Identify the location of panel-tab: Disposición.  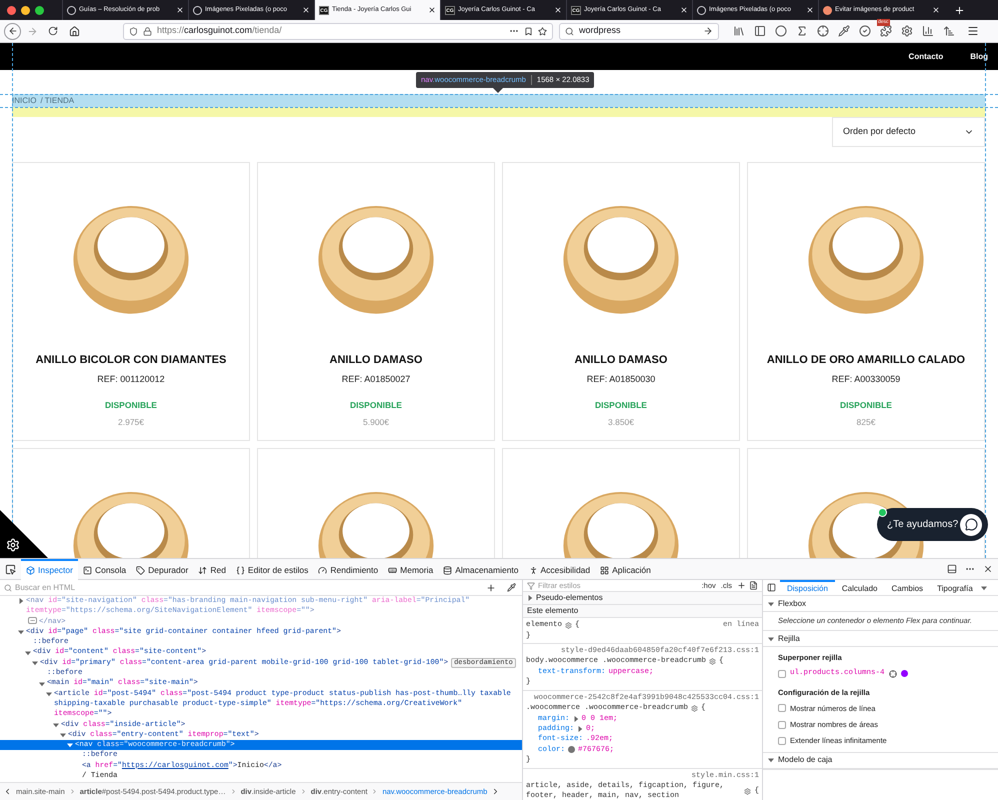
(807, 588).